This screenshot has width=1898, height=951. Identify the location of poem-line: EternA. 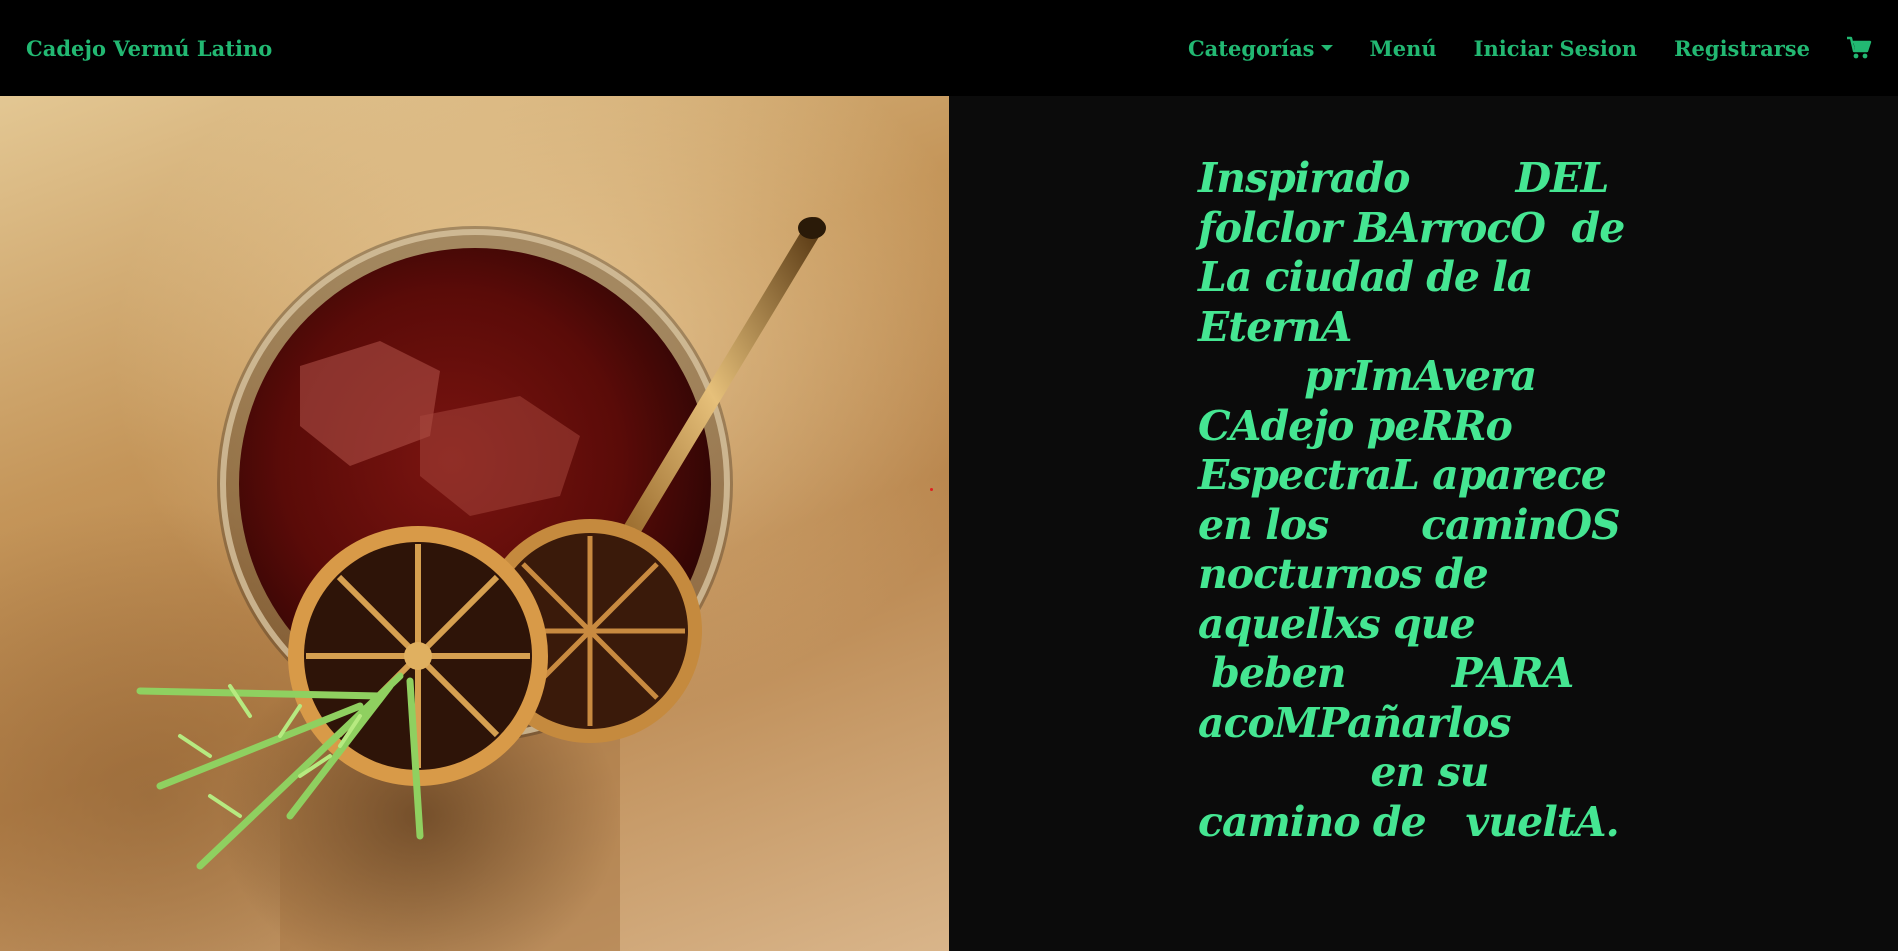
(1275, 326).